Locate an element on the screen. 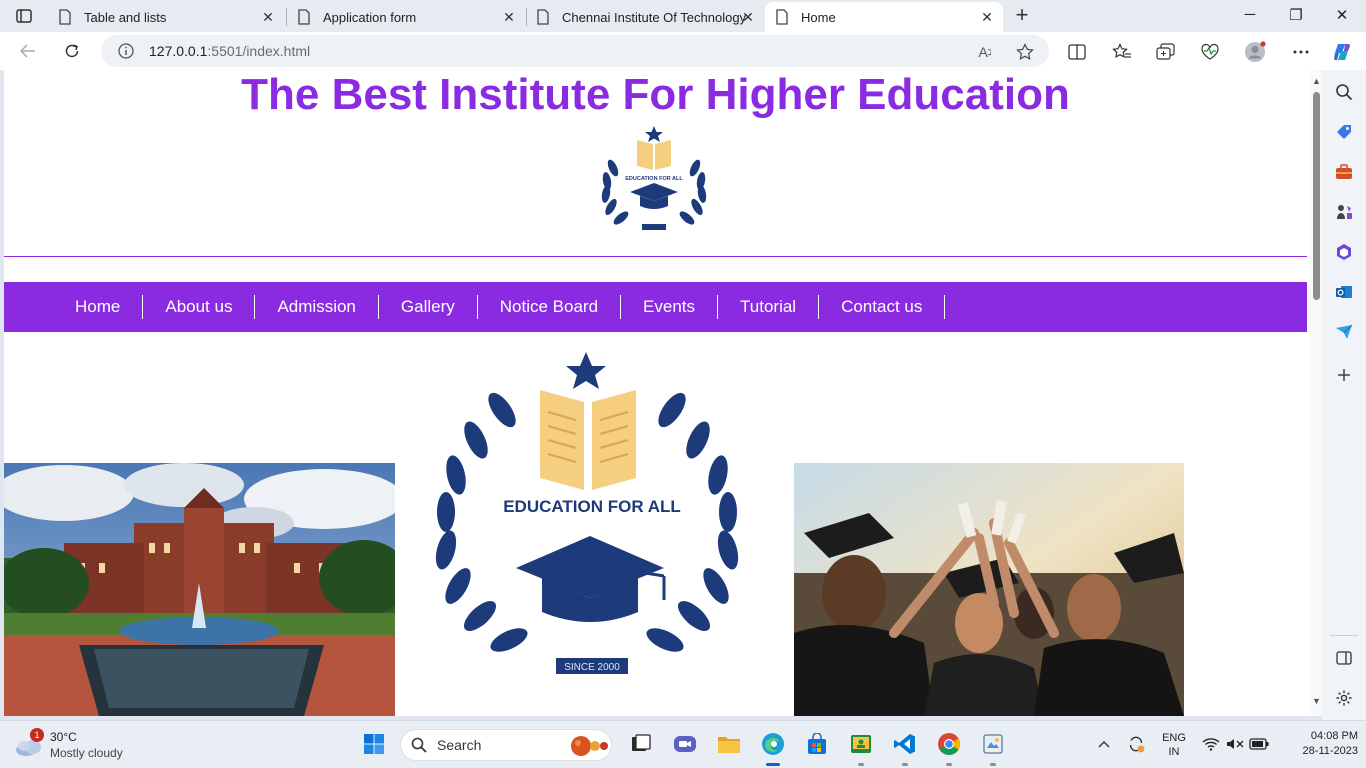 This screenshot has height=768, width=1366. favorites-icon is located at coordinates (1122, 52).